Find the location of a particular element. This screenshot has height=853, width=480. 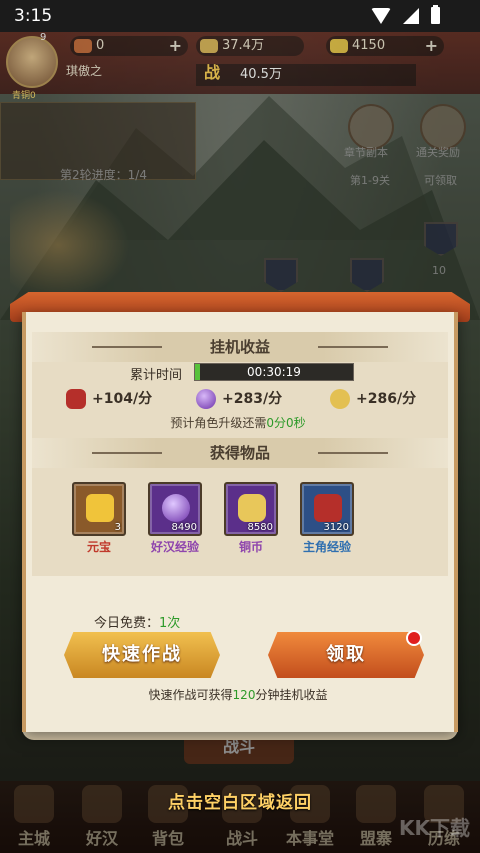

power-icon: 战 is located at coordinates (212, 72).